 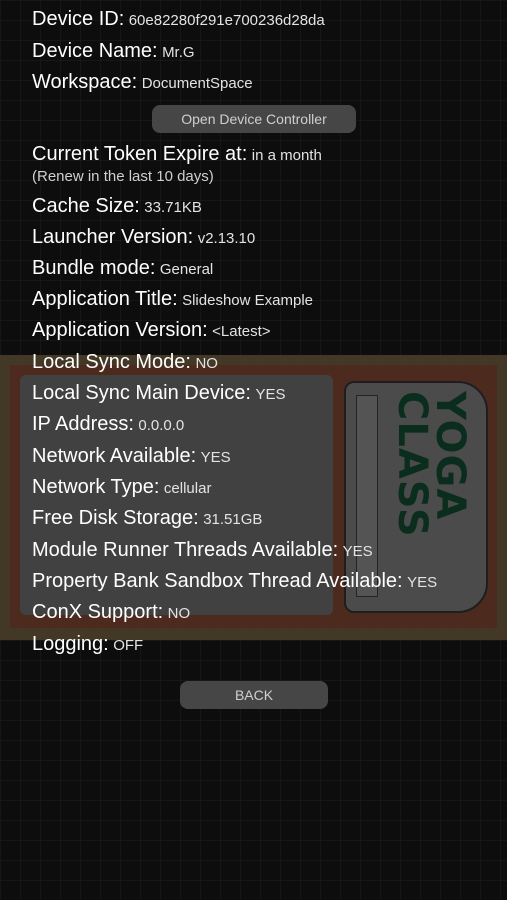 What do you see at coordinates (96, 487) in the screenshot?
I see `row-label: Network Type:` at bounding box center [96, 487].